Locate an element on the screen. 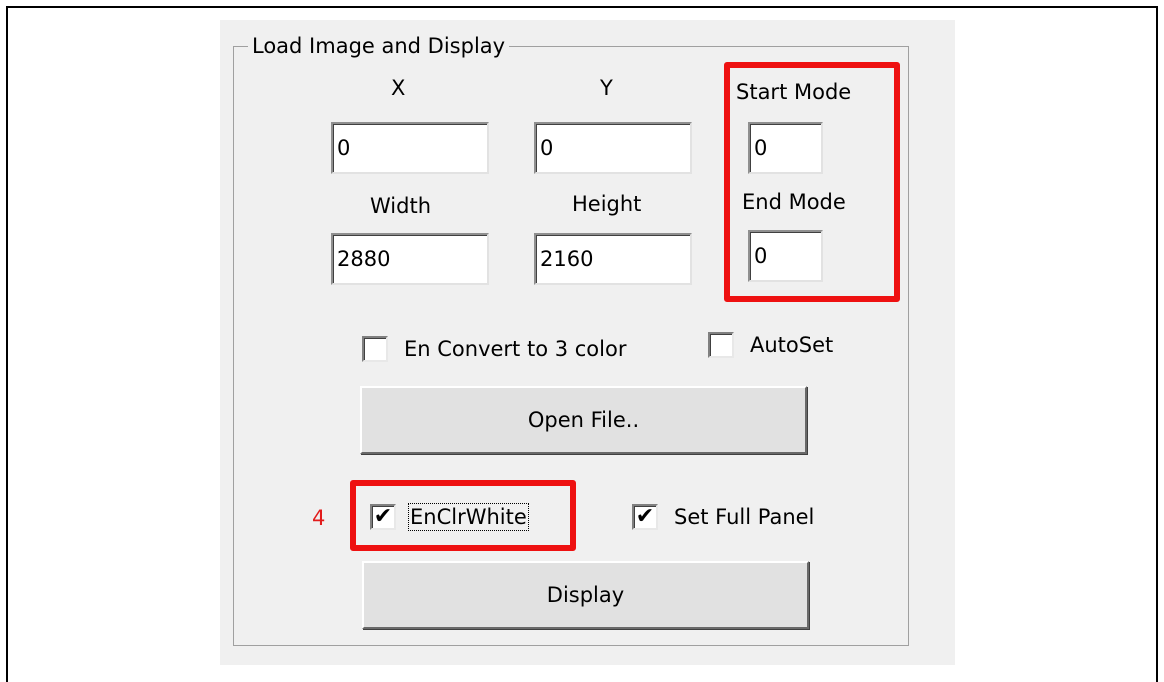 Image resolution: width=1164 pixels, height=682 pixels. autoset-label: AutoSet is located at coordinates (792, 345).